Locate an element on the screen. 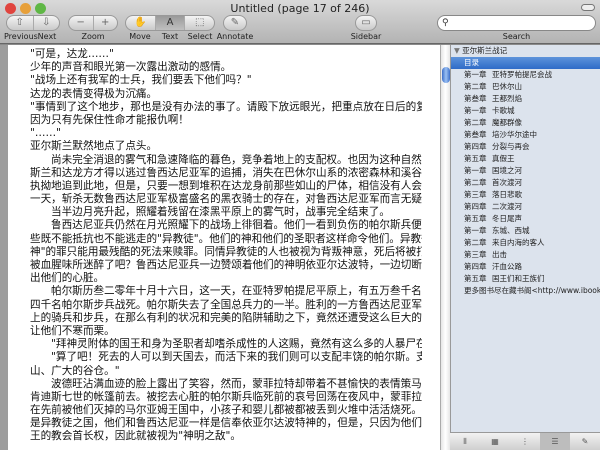  pencil-icon: ✎ is located at coordinates (235, 22).